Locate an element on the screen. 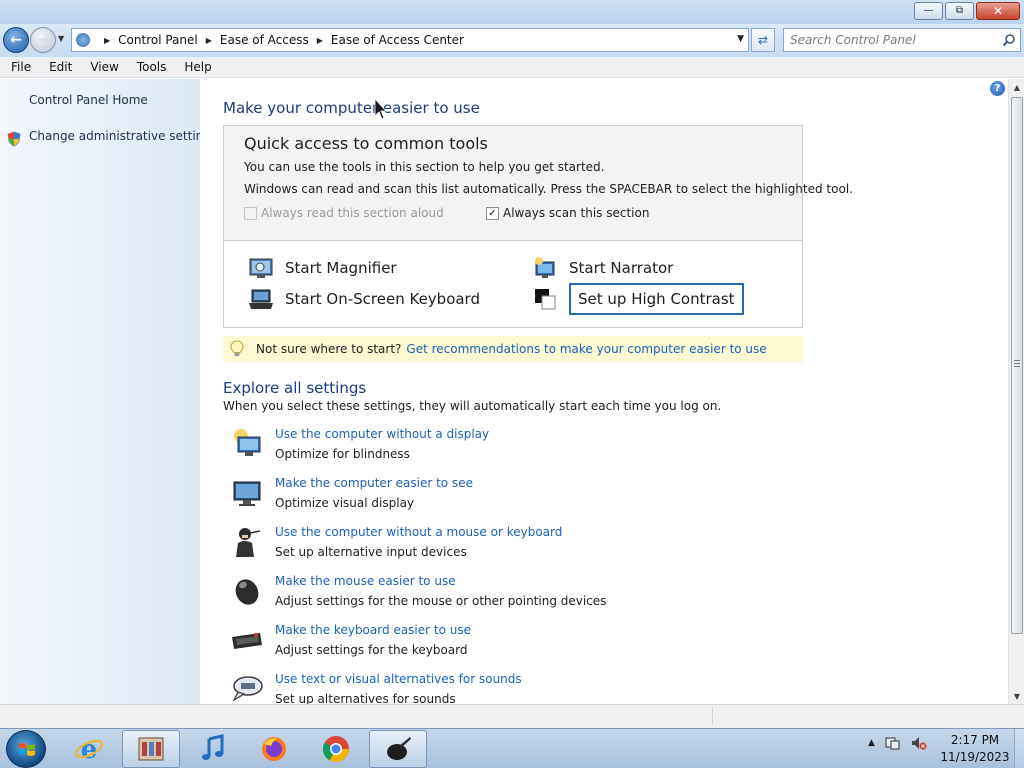  setting-desc-keyboard: Adjust settings for the keyboard is located at coordinates (371, 650).